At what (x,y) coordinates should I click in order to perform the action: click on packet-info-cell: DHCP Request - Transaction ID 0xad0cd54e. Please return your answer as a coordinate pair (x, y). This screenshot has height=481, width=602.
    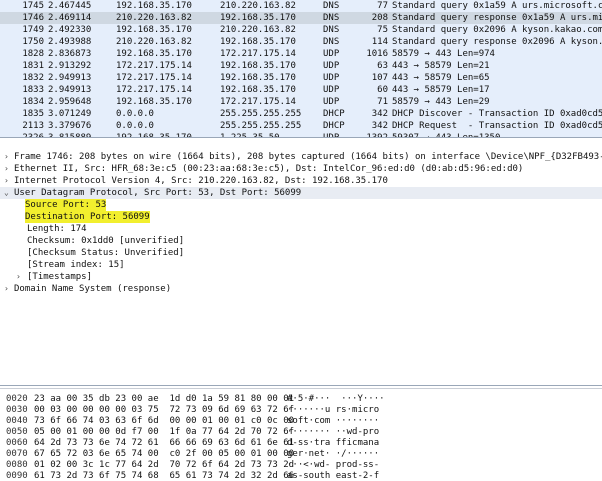
    Looking at the image, I should click on (497, 126).